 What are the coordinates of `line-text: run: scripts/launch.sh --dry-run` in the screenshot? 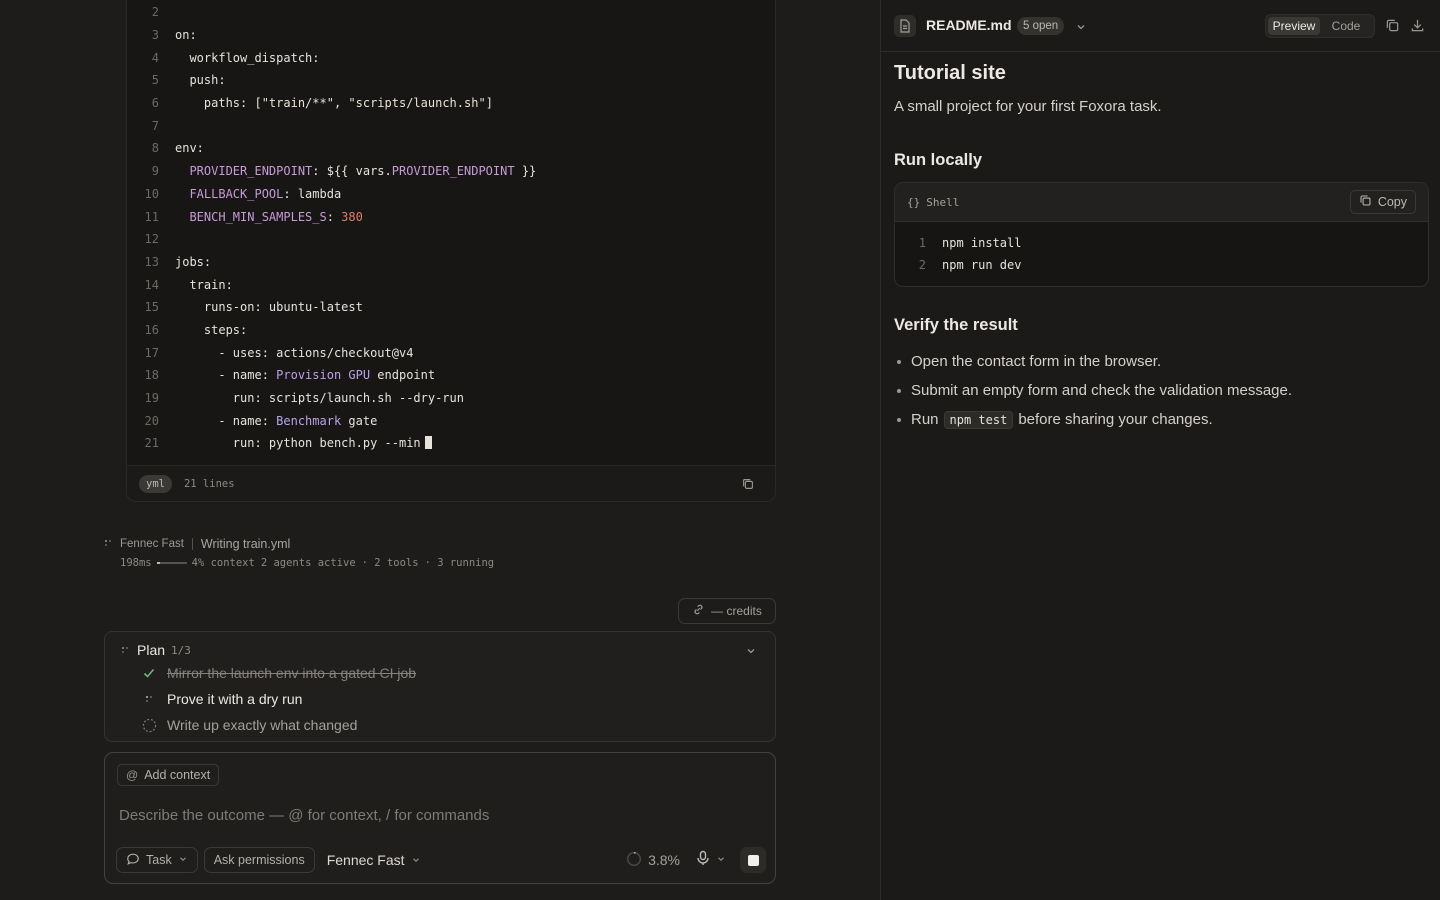 It's located at (319, 398).